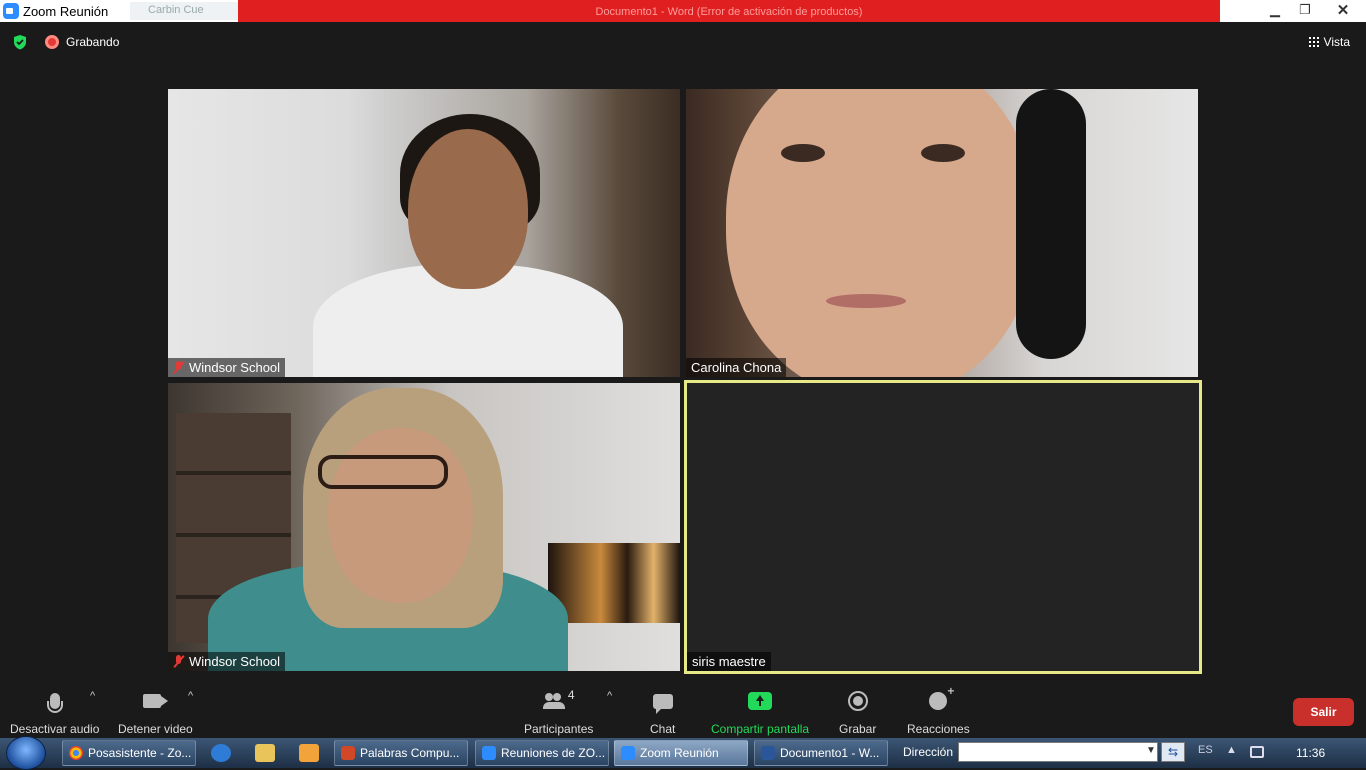 The width and height of the screenshot is (1366, 770). I want to click on participant-name: Carolina Chona, so click(736, 367).